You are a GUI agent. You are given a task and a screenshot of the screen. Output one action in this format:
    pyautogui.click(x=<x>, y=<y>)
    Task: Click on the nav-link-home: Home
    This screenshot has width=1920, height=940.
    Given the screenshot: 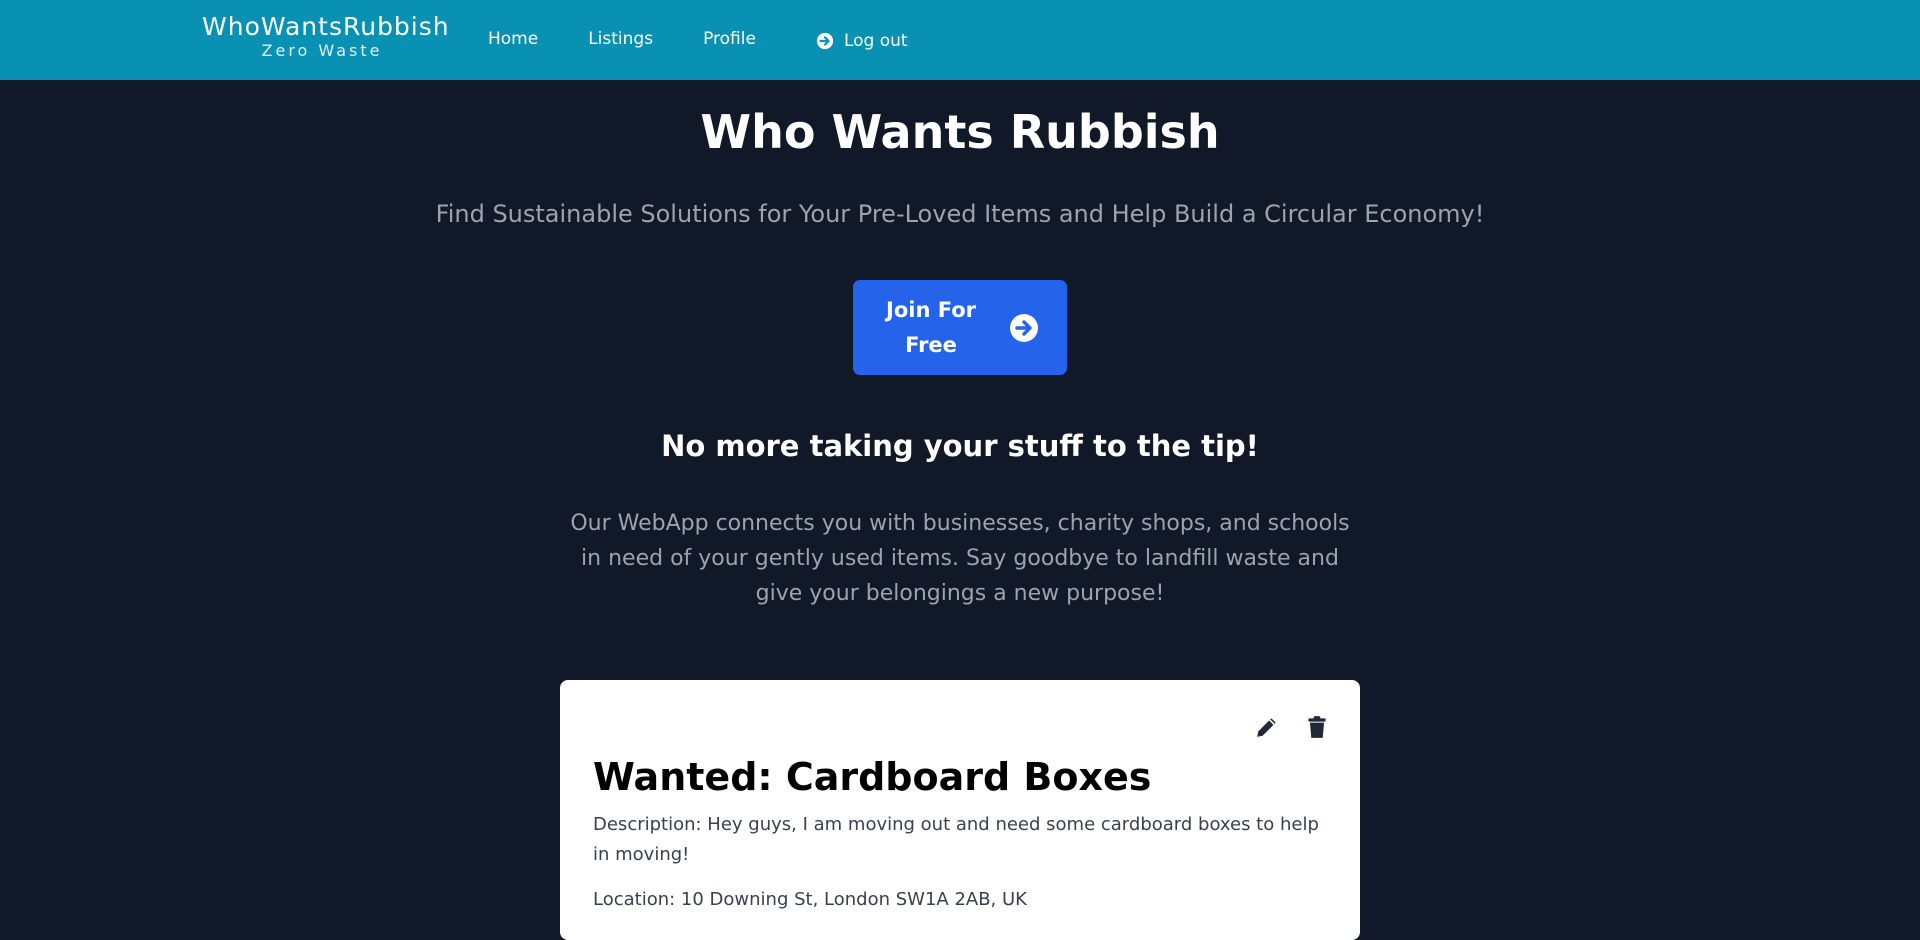 What is the action you would take?
    pyautogui.click(x=513, y=39)
    